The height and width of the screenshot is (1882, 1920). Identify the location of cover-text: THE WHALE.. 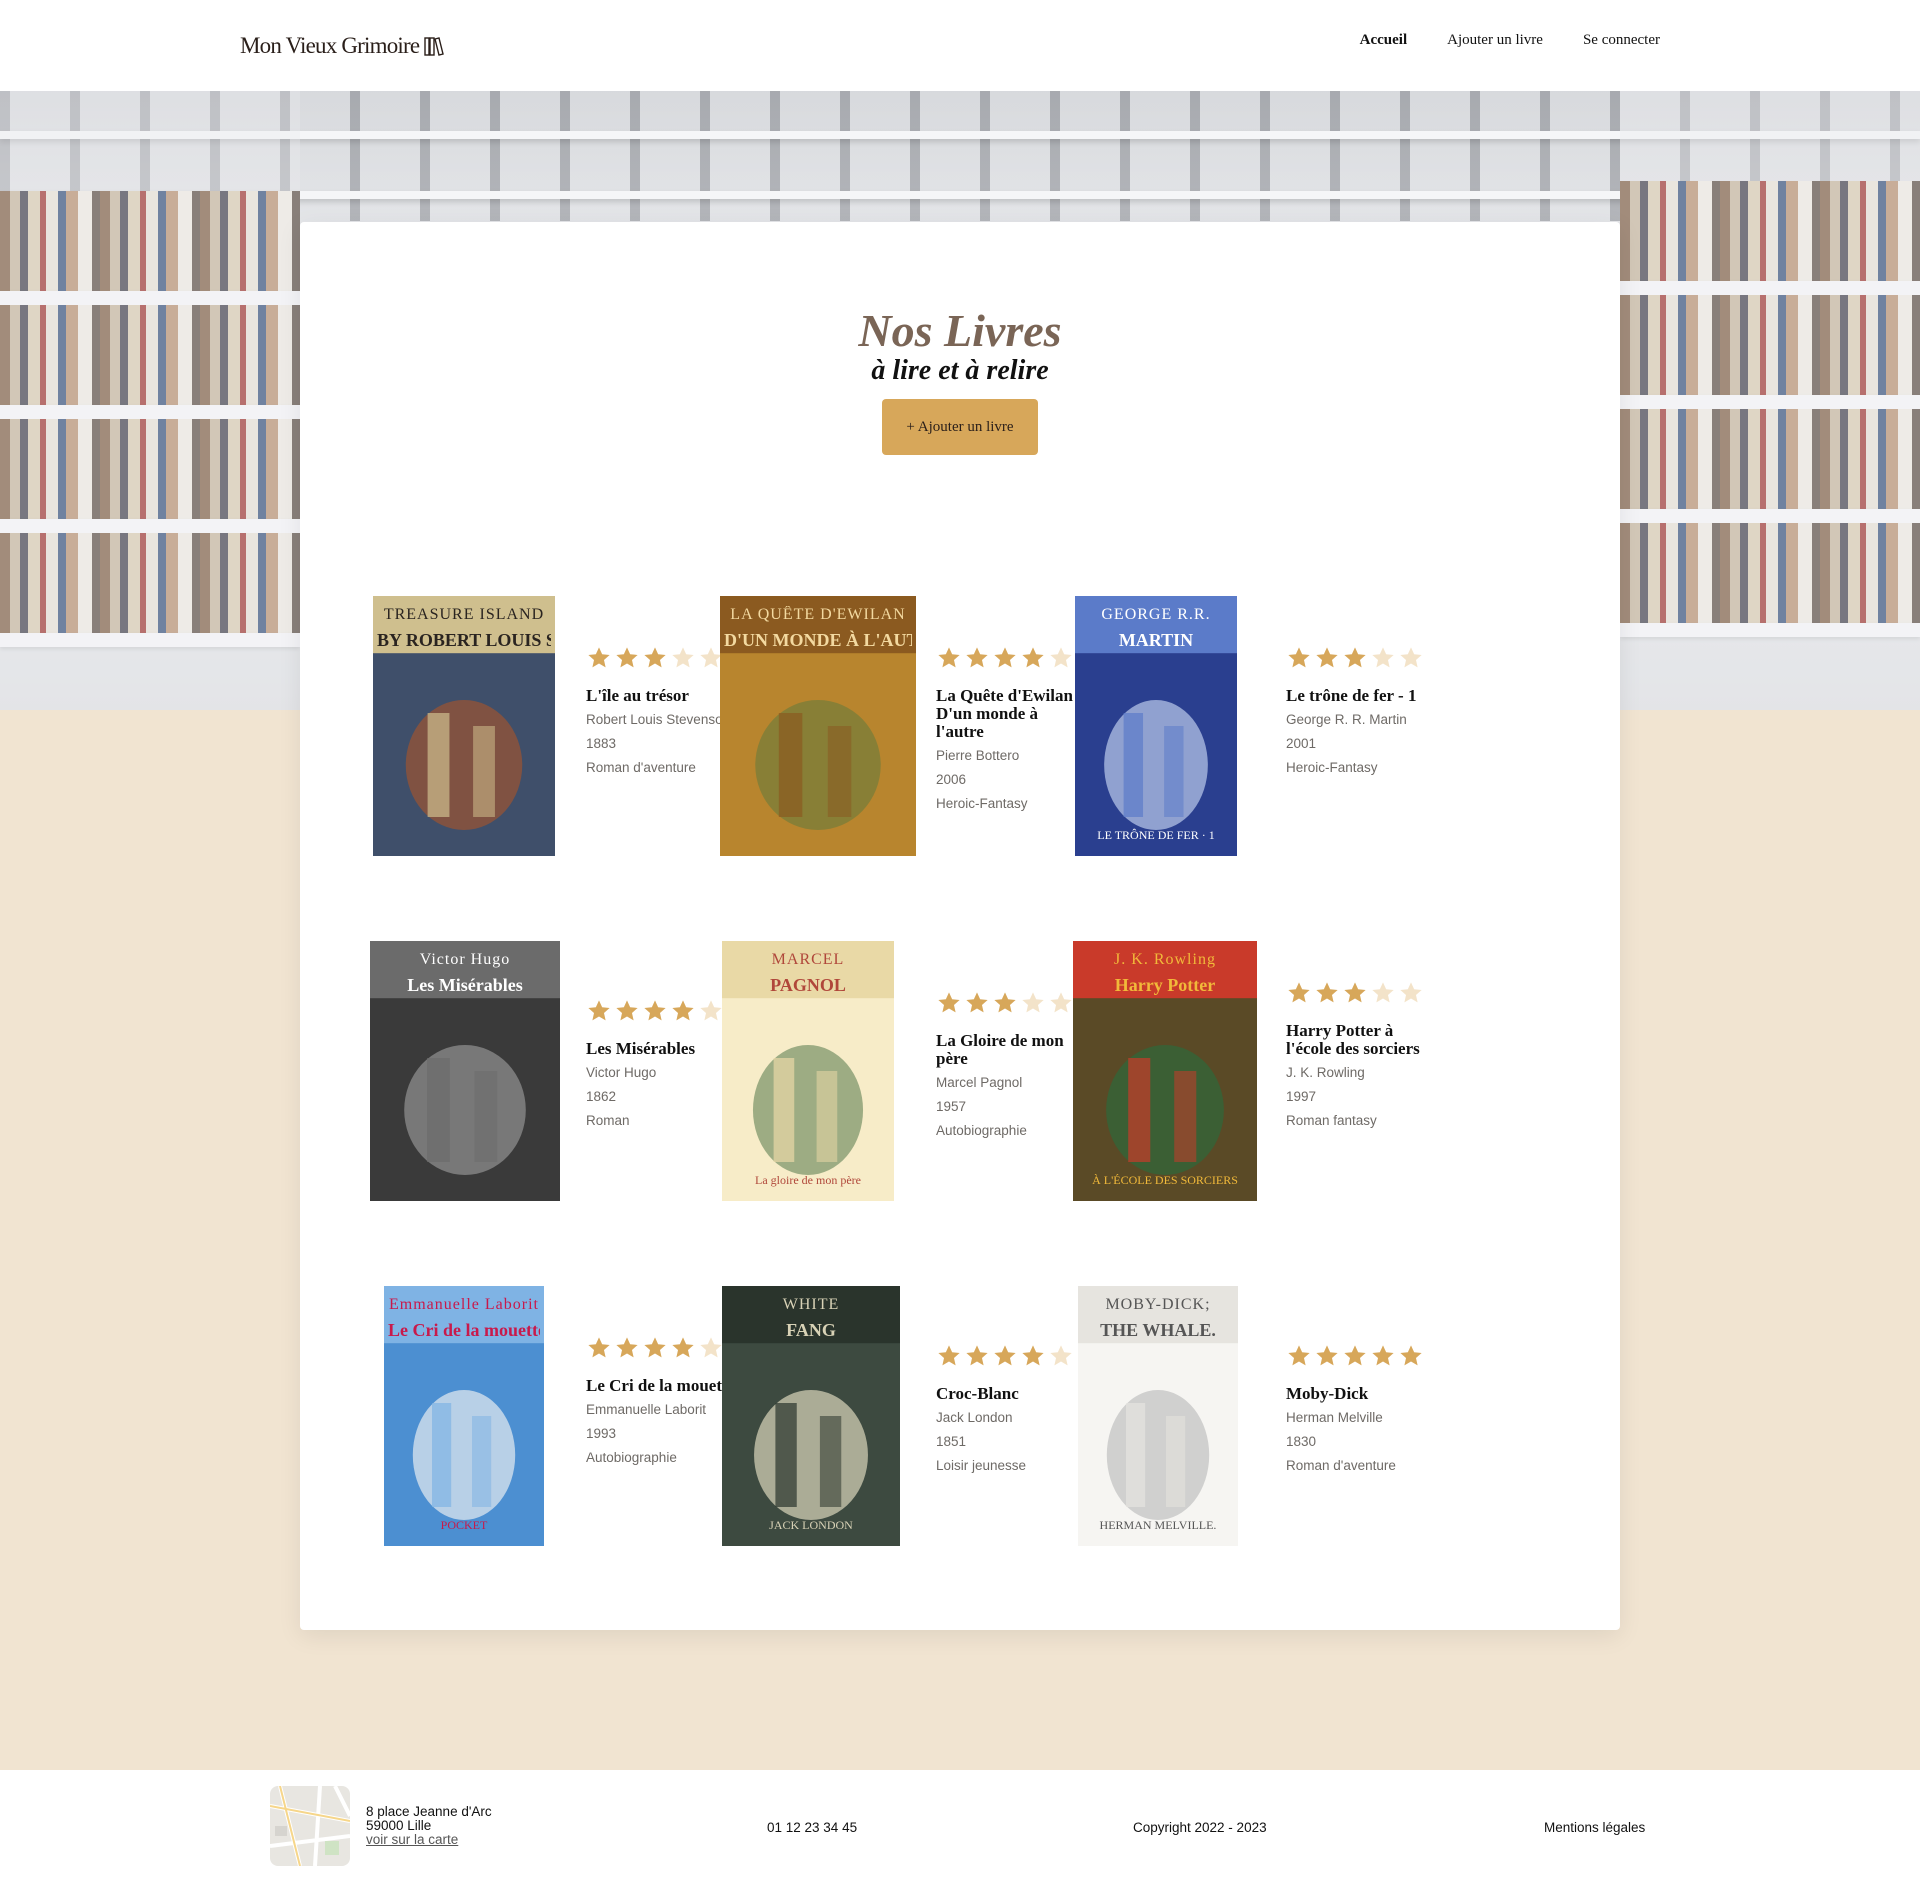
(1158, 1330).